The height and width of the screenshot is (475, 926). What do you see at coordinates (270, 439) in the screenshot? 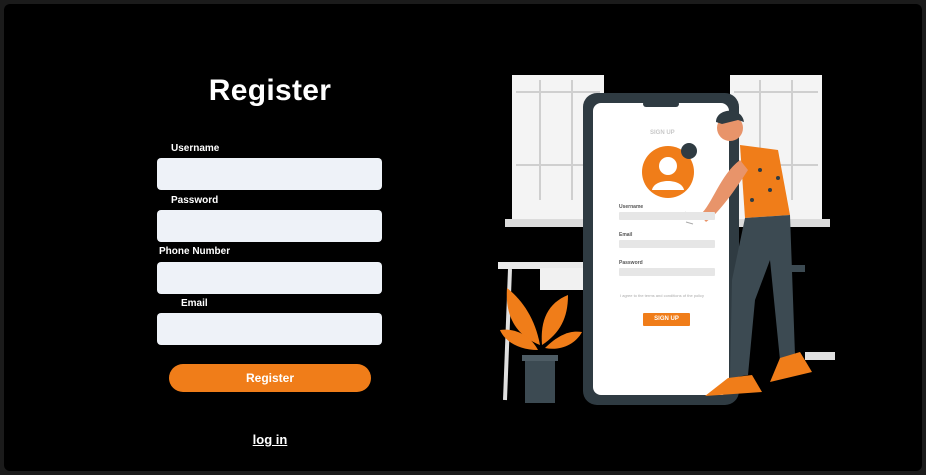
I see `login-link: log in` at bounding box center [270, 439].